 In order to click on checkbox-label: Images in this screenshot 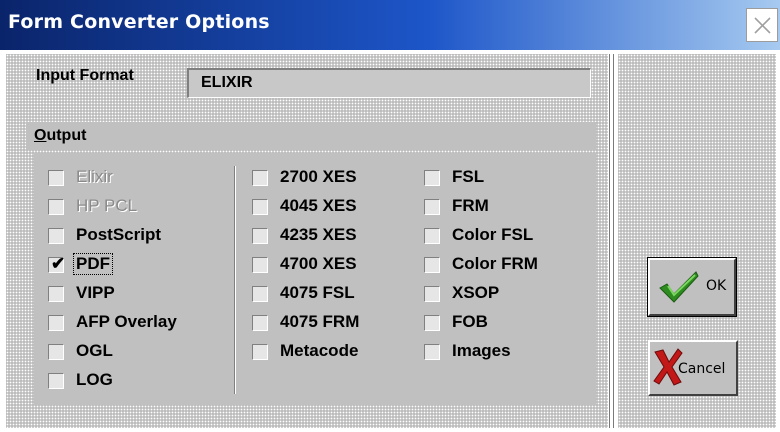, I will do `click(481, 350)`.